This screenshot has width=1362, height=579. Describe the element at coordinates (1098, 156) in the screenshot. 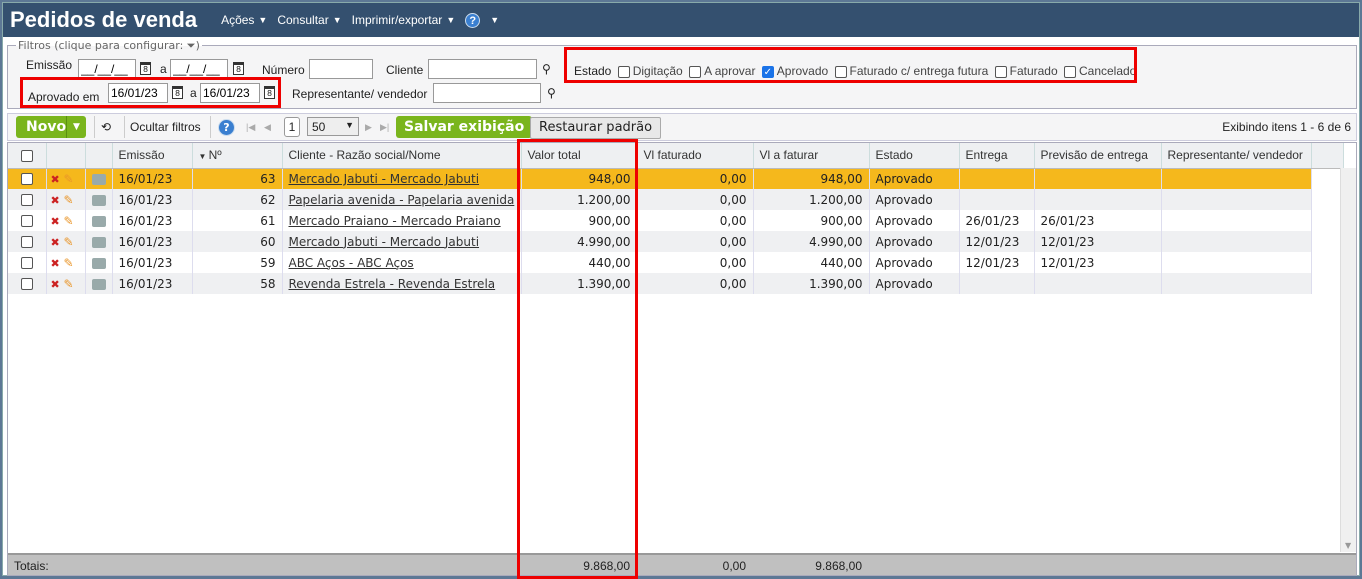

I see `col-previsao: Previsão de entrega` at that location.